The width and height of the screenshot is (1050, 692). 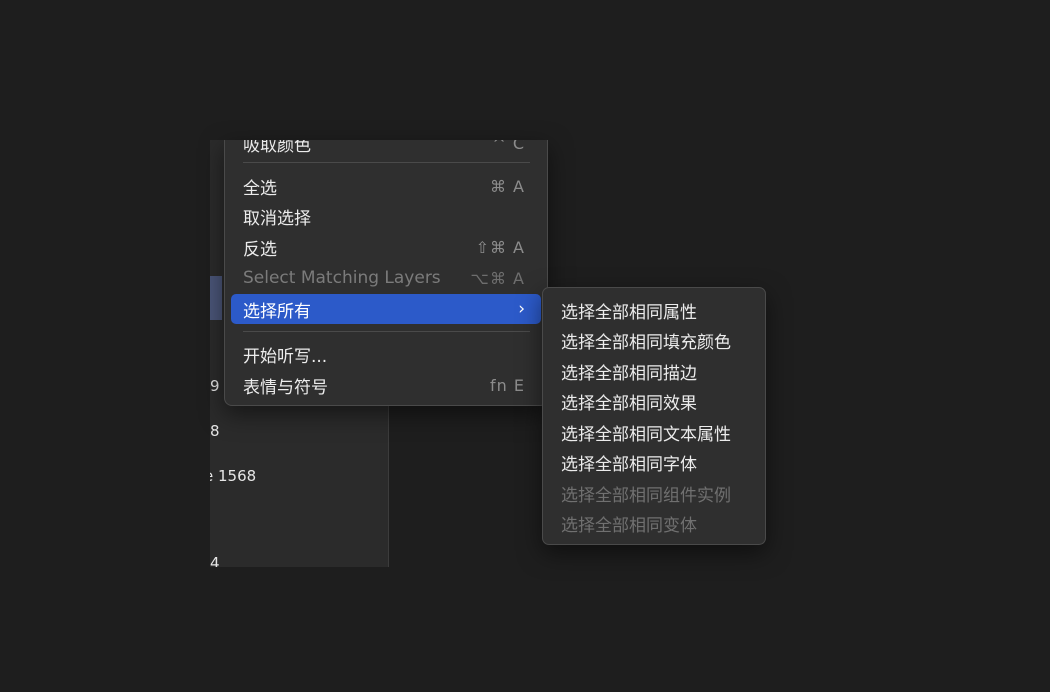 What do you see at coordinates (277, 218) in the screenshot?
I see `menu-item-label: 取消选择` at bounding box center [277, 218].